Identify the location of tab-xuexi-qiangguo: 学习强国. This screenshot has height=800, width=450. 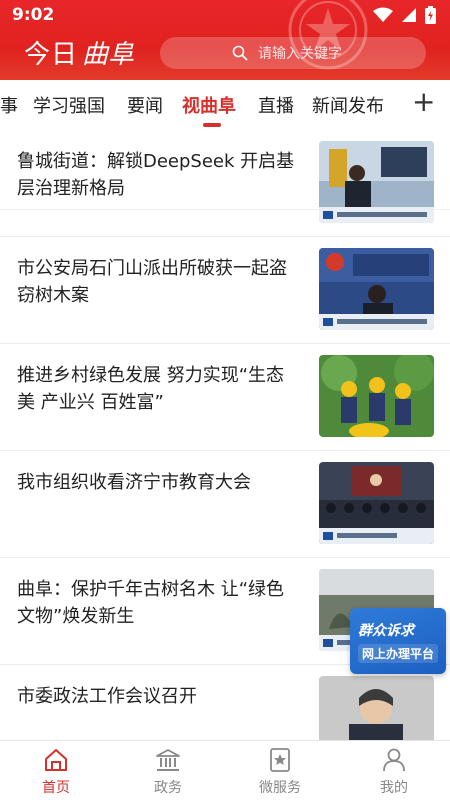
(69, 105).